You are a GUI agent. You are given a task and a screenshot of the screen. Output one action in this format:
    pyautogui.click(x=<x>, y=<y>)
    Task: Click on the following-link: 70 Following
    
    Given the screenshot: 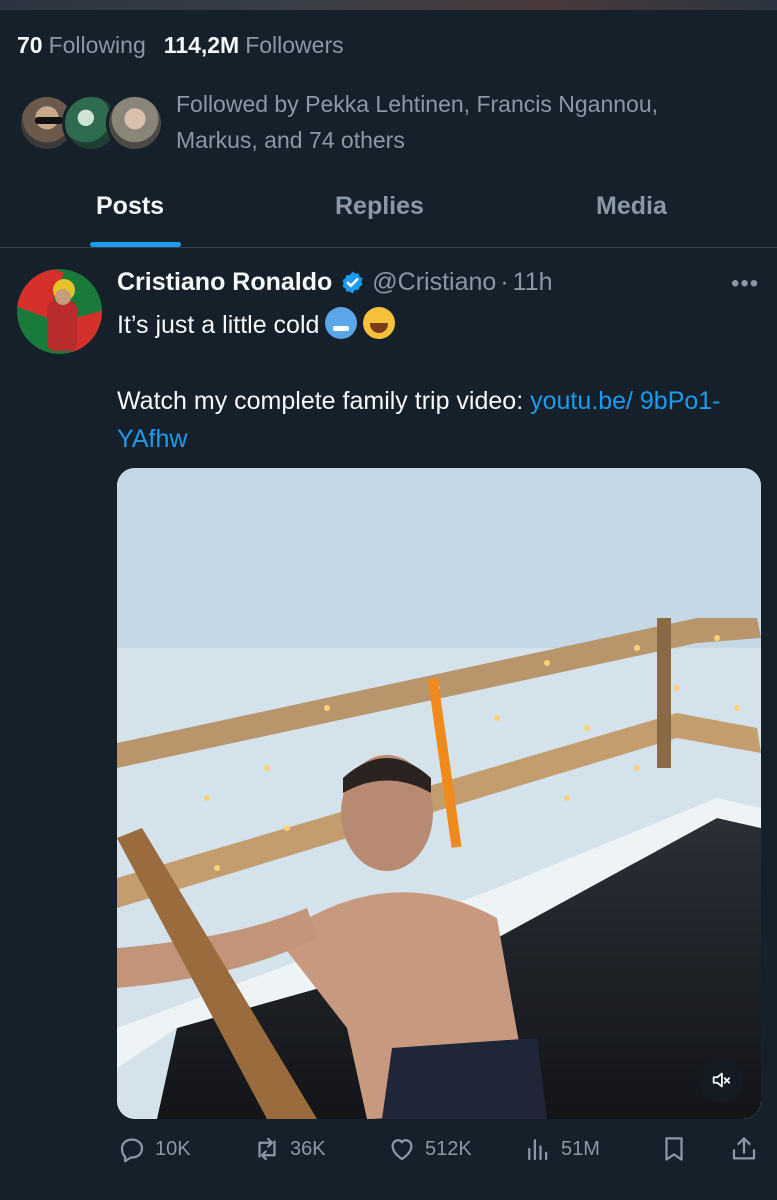 What is the action you would take?
    pyautogui.click(x=81, y=45)
    